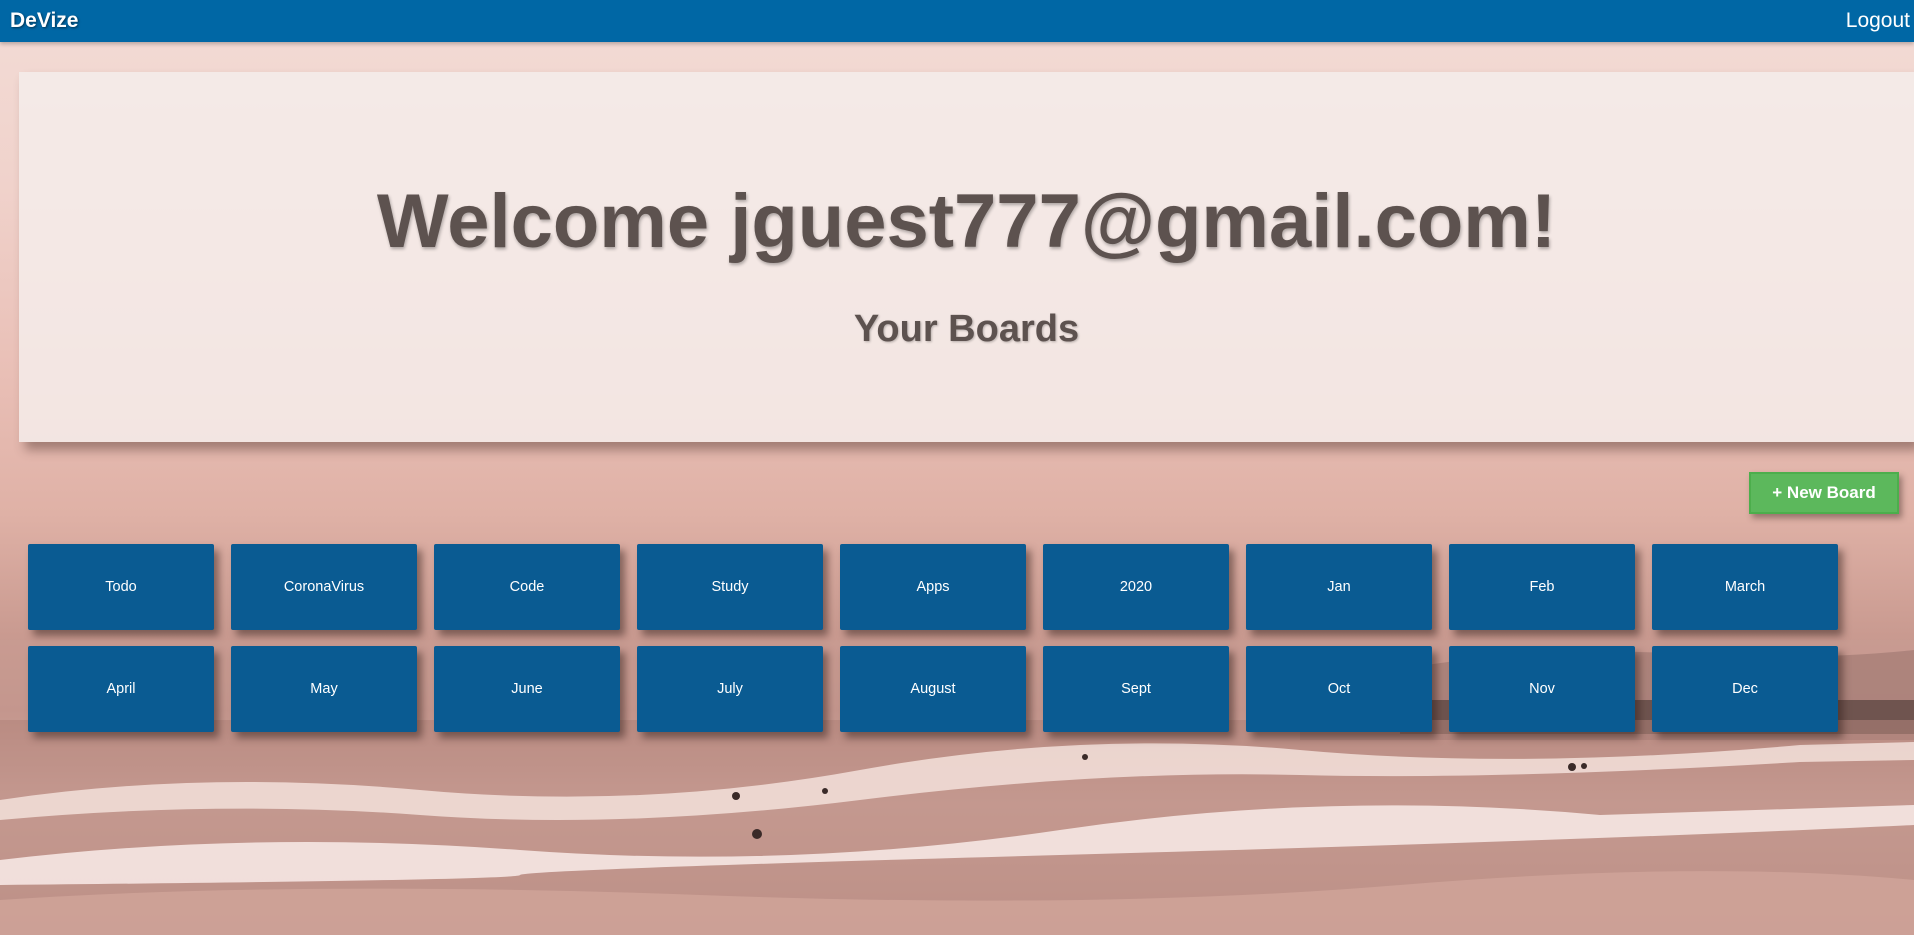  I want to click on welcome-heading: Welcome jguest777@gmail.com!, so click(966, 221).